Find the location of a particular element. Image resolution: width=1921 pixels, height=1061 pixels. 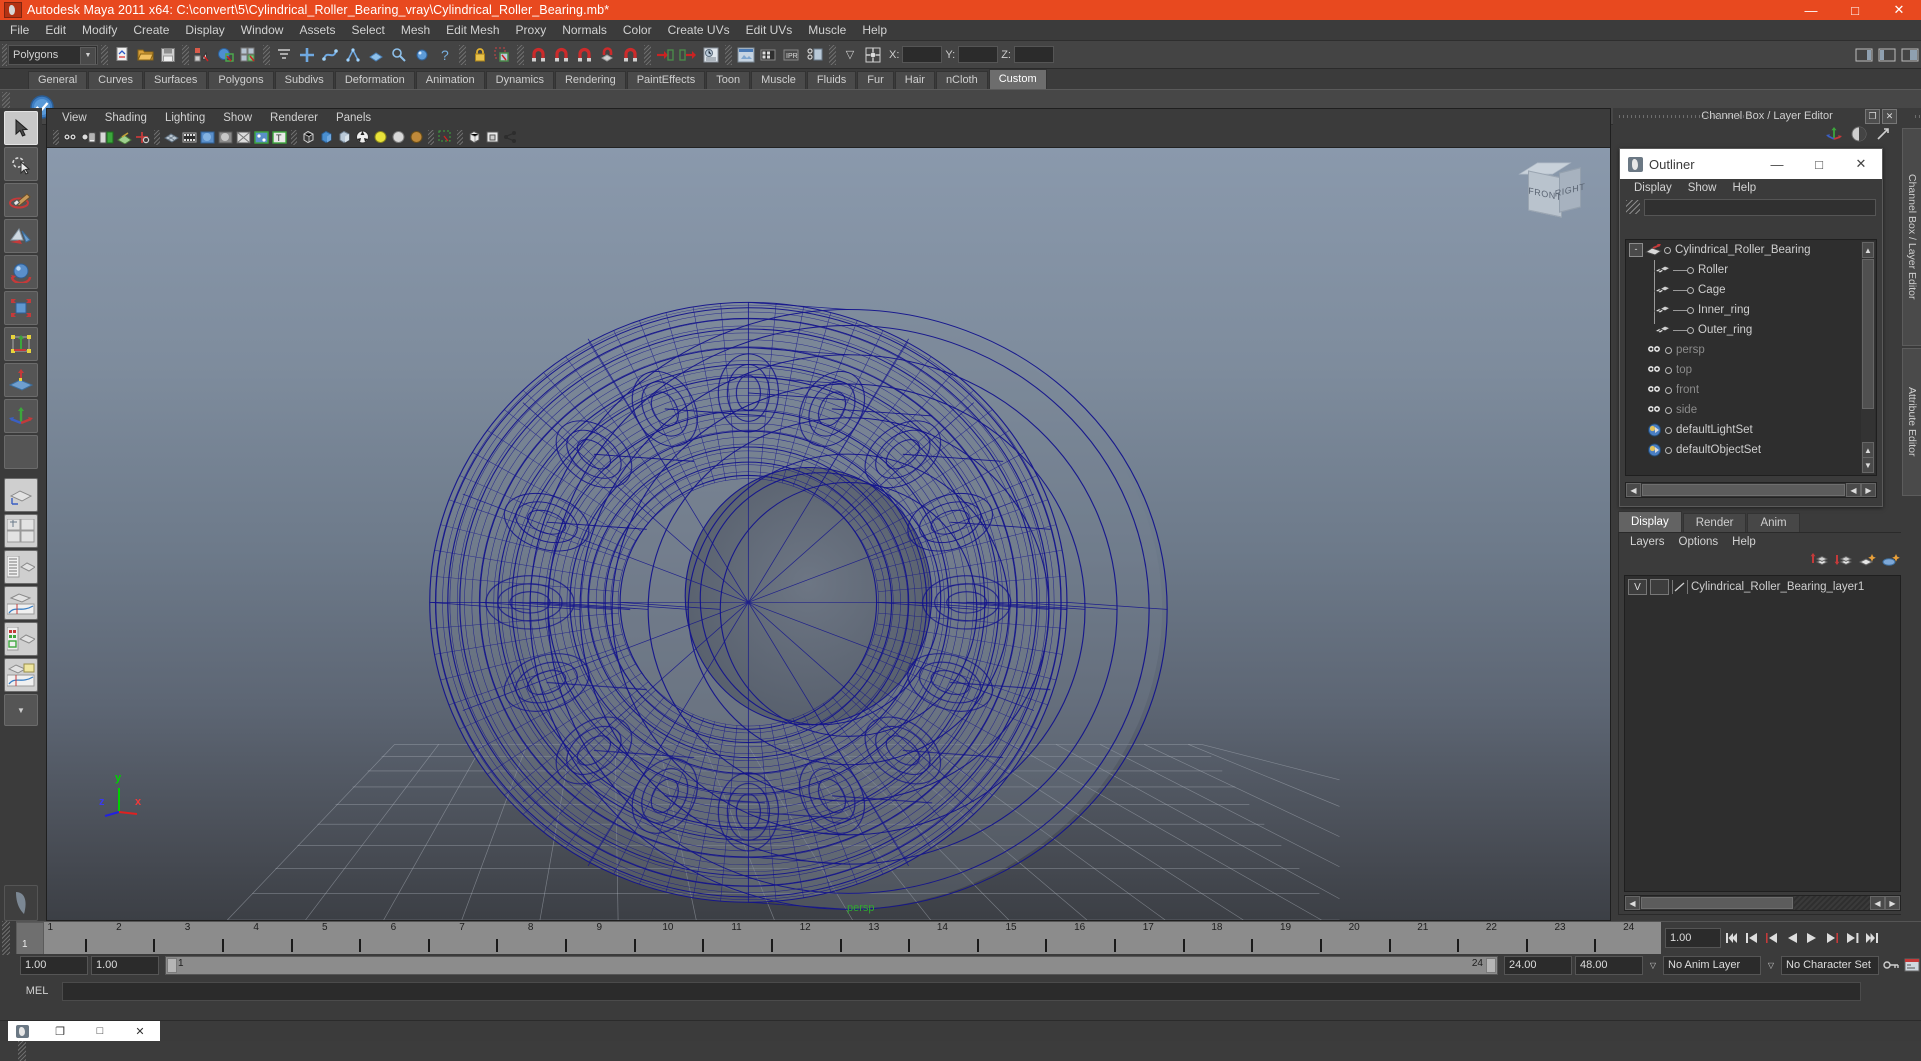

shelf-tab-animation: Animation is located at coordinates (450, 80).